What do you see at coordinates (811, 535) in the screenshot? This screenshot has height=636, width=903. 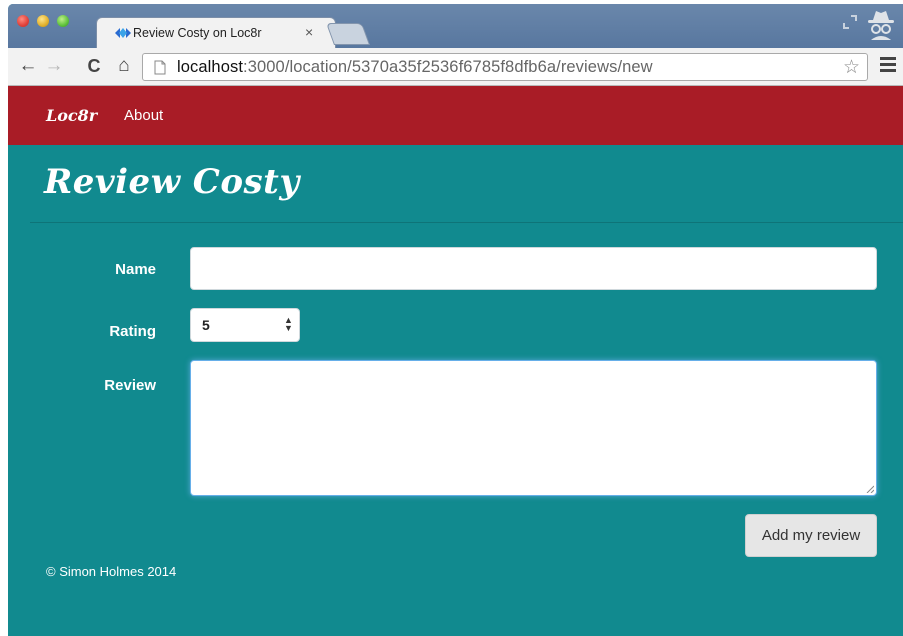 I see `add-review-button: Add my review` at bounding box center [811, 535].